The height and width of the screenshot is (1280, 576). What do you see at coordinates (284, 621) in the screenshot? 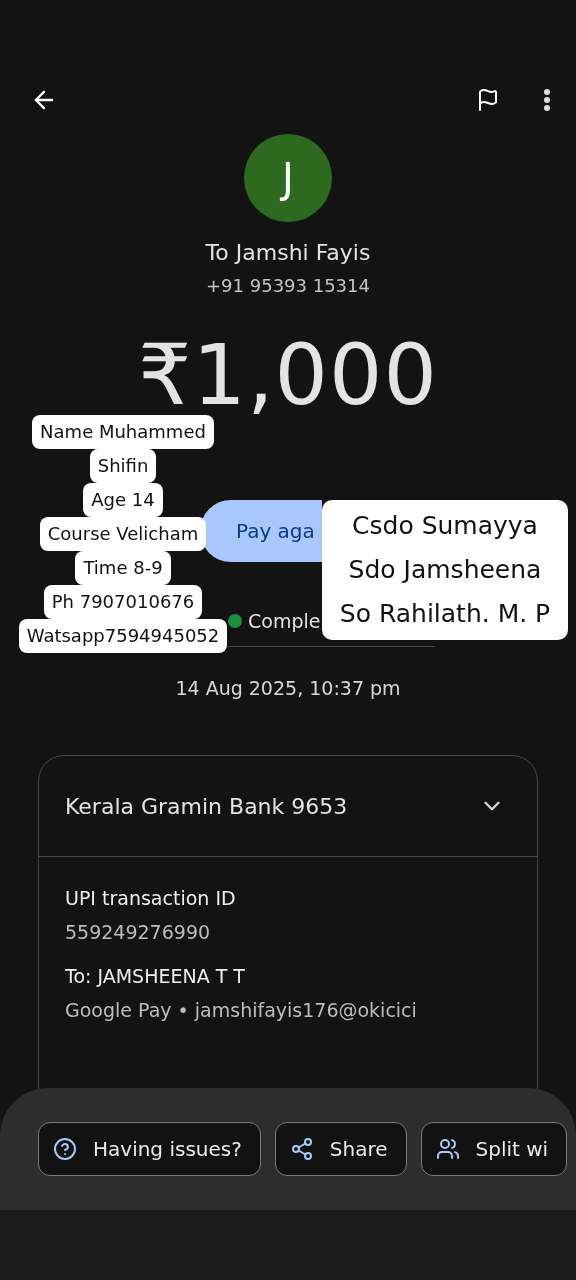
I see `status-text: Comple` at bounding box center [284, 621].